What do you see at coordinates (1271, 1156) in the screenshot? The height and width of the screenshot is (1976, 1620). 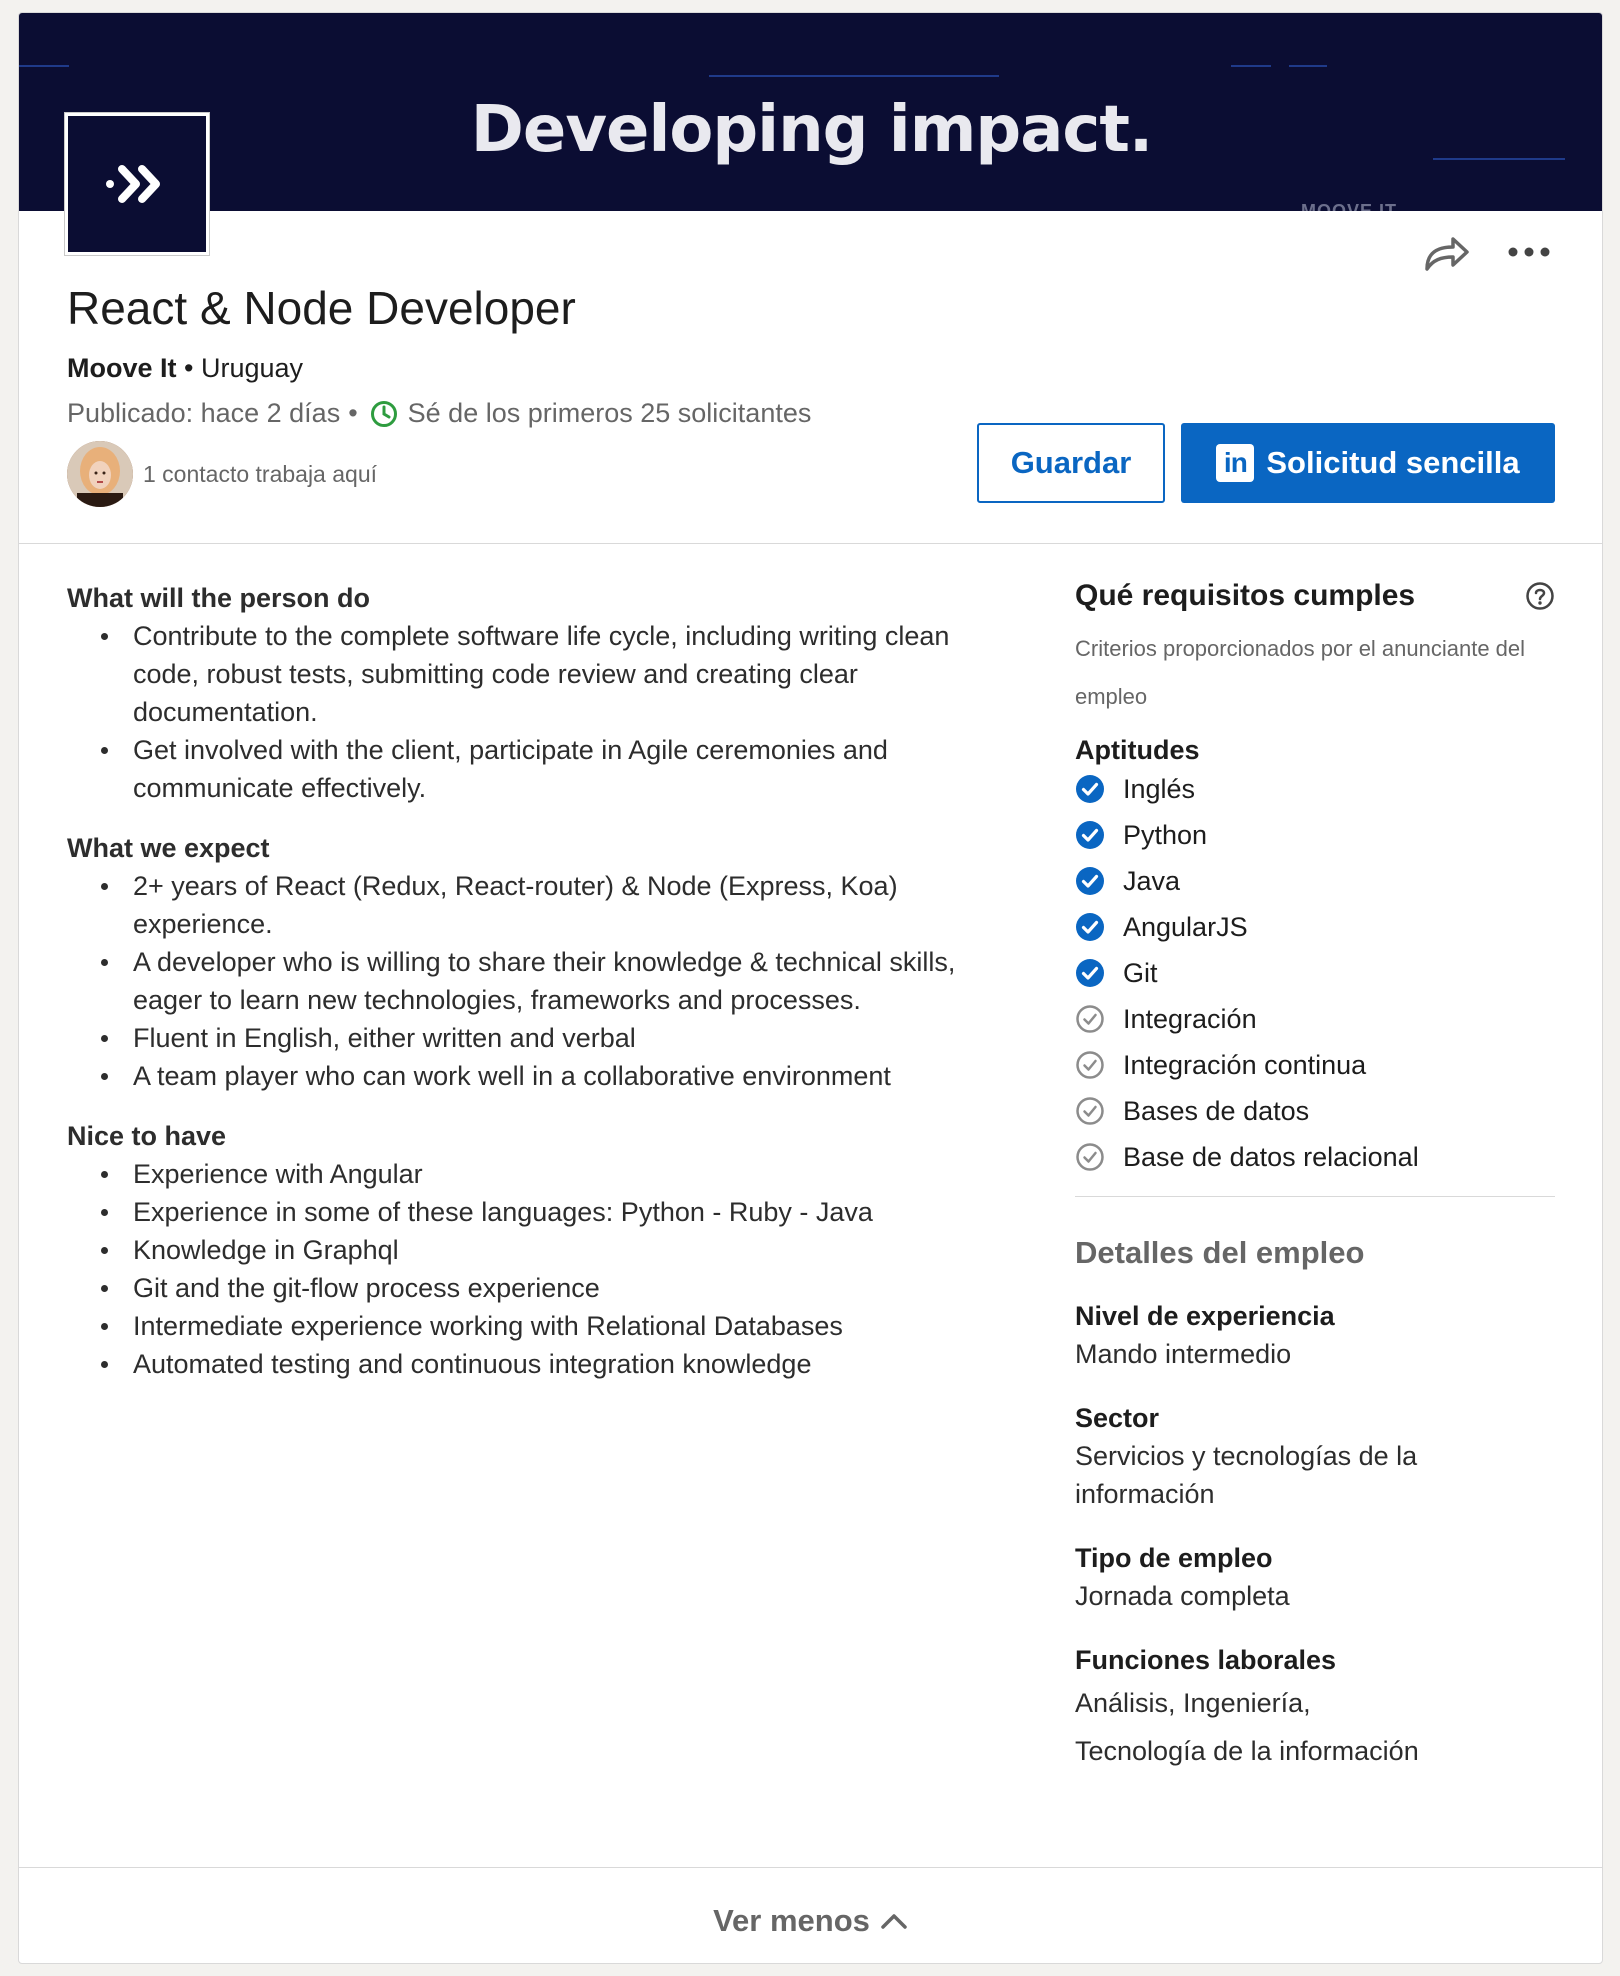 I see `skill-label: Base de datos relacional` at bounding box center [1271, 1156].